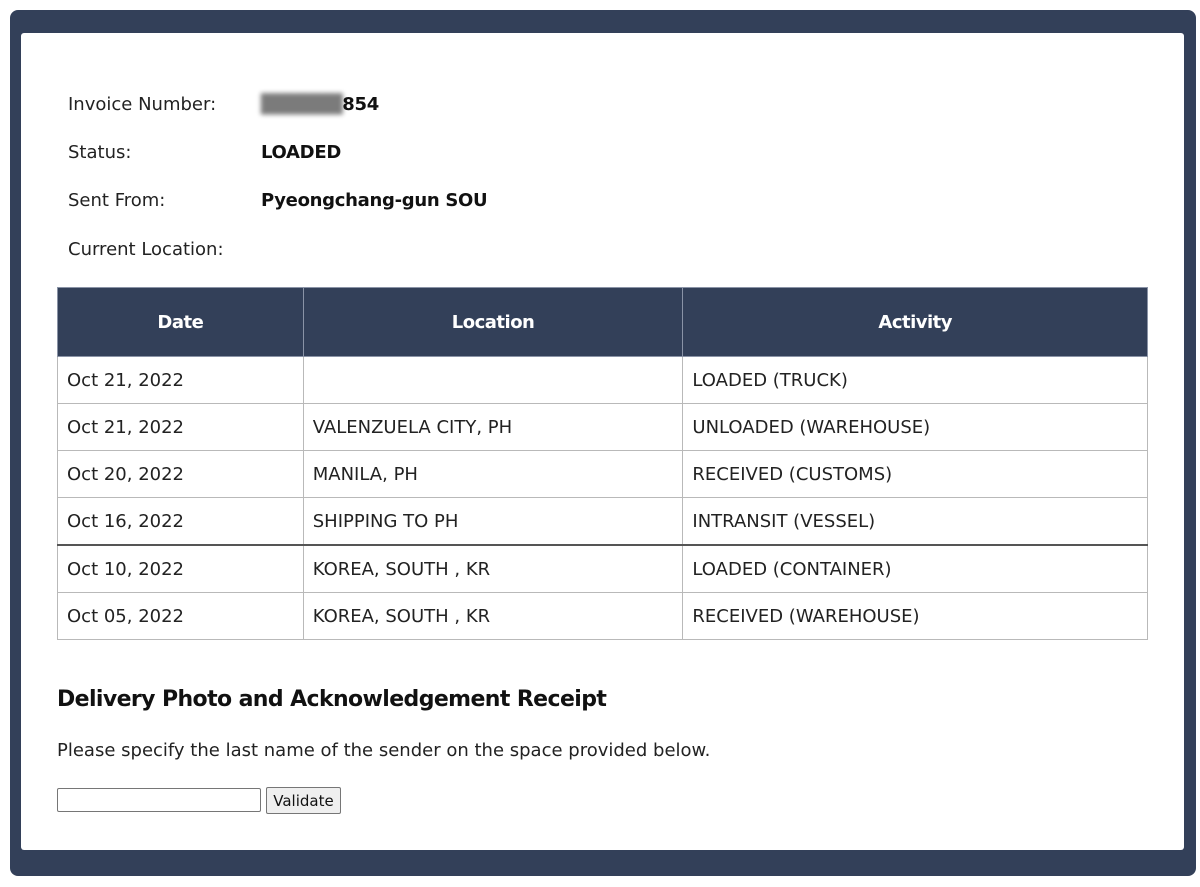 The width and height of the screenshot is (1200, 887). I want to click on invoice-value: ██████854, so click(320, 104).